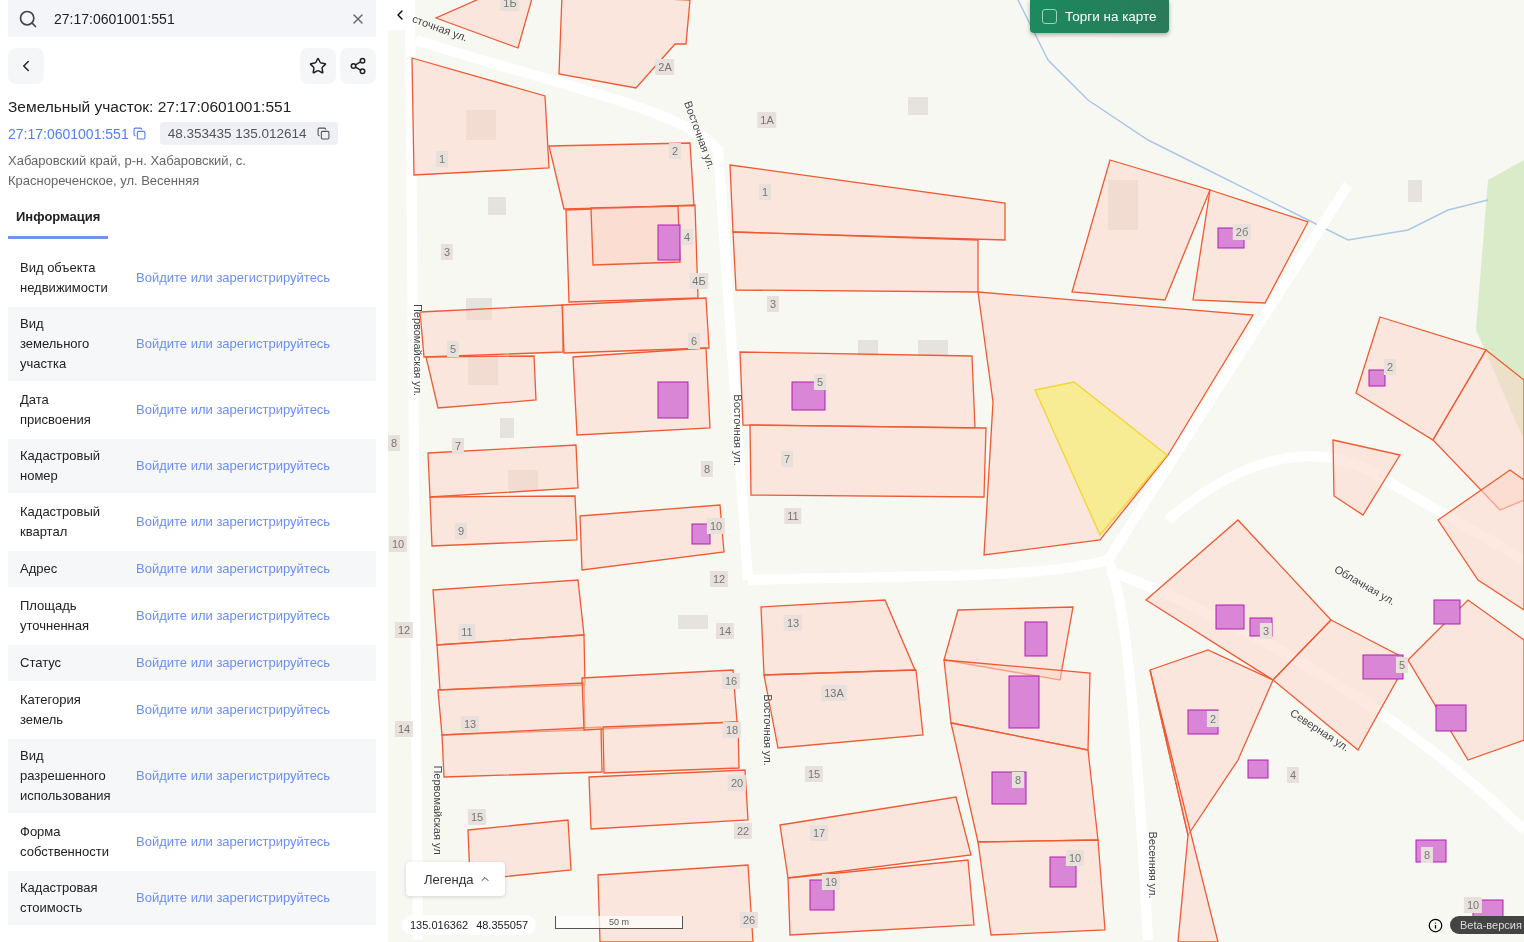  Describe the element at coordinates (456, 879) in the screenshot. I see `legend-button: Легенда` at that location.